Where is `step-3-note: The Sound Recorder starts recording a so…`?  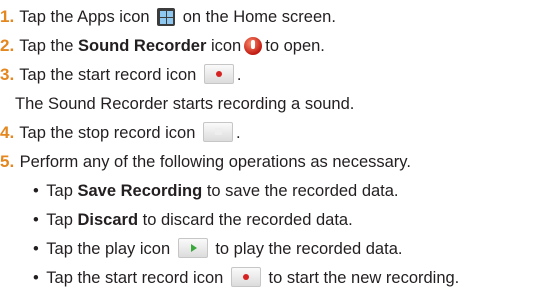
step-3-note: The Sound Recorder starts recording a so… is located at coordinates (185, 104).